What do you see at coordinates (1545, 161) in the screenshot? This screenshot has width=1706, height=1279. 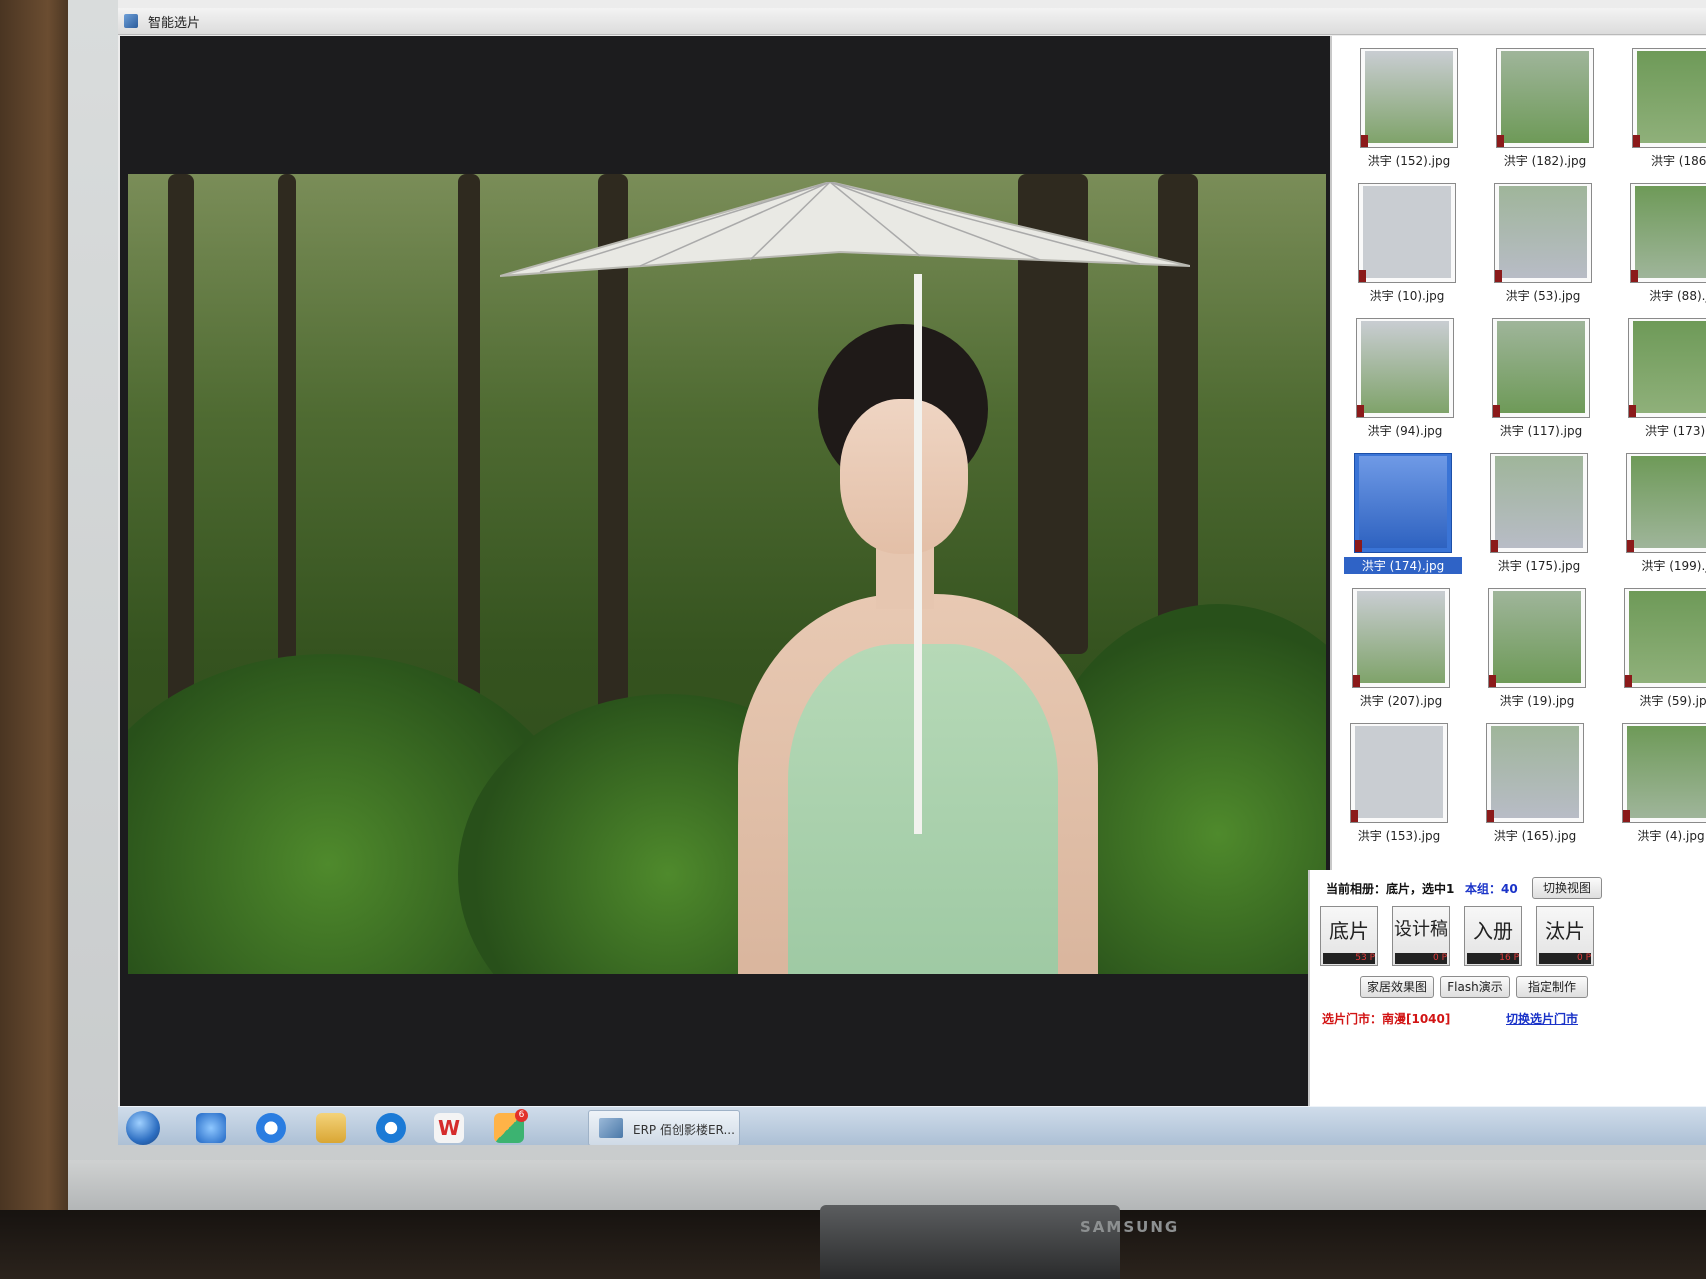 I see `thumbnail-label: 洪宇 (182).jpg` at bounding box center [1545, 161].